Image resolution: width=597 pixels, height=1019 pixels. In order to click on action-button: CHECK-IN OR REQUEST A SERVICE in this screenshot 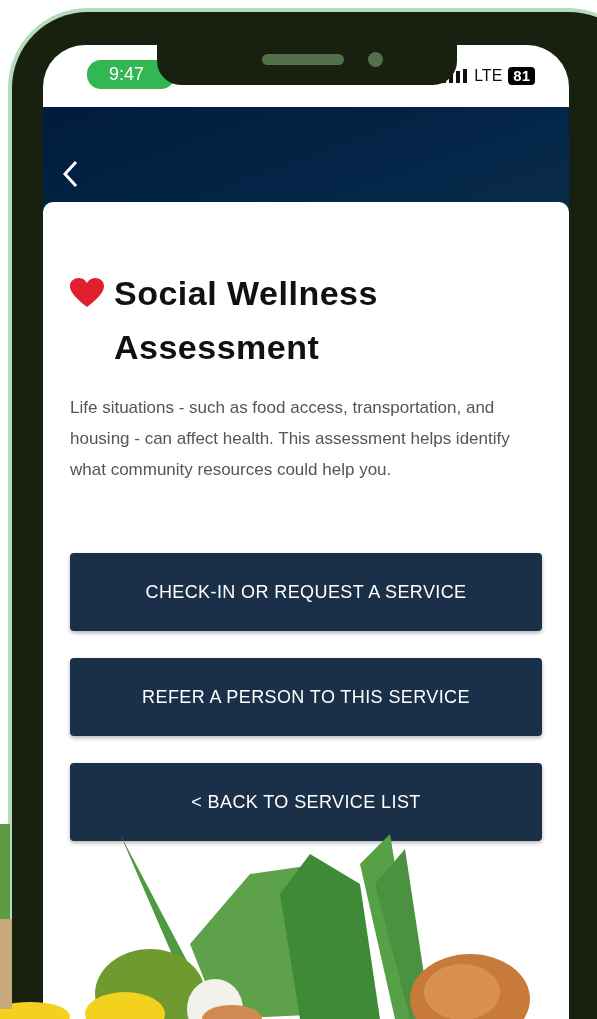, I will do `click(306, 592)`.